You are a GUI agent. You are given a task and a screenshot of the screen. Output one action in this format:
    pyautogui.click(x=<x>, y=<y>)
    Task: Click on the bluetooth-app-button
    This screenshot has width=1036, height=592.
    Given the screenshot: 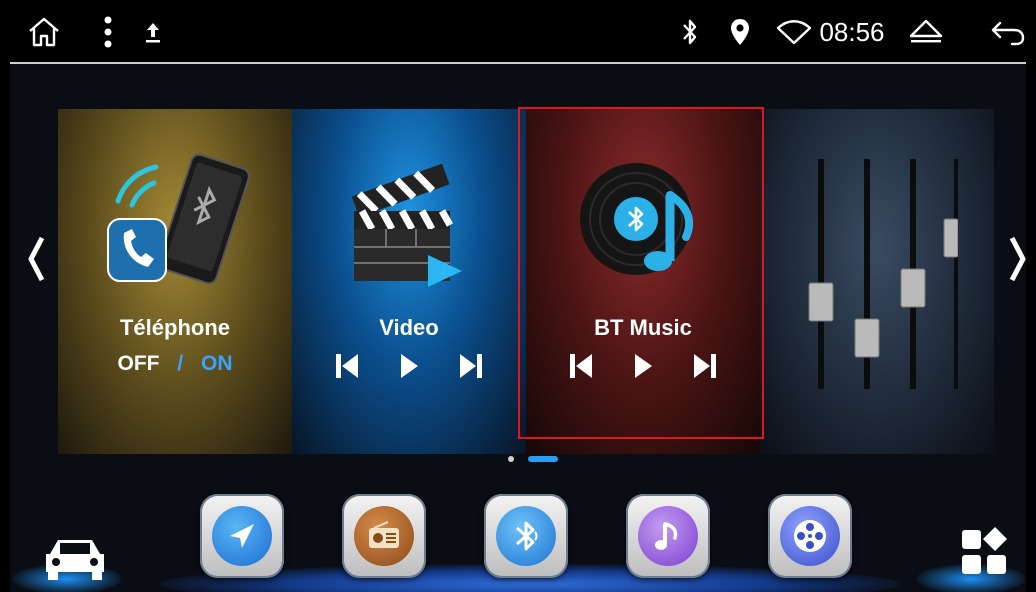 What is the action you would take?
    pyautogui.click(x=526, y=536)
    